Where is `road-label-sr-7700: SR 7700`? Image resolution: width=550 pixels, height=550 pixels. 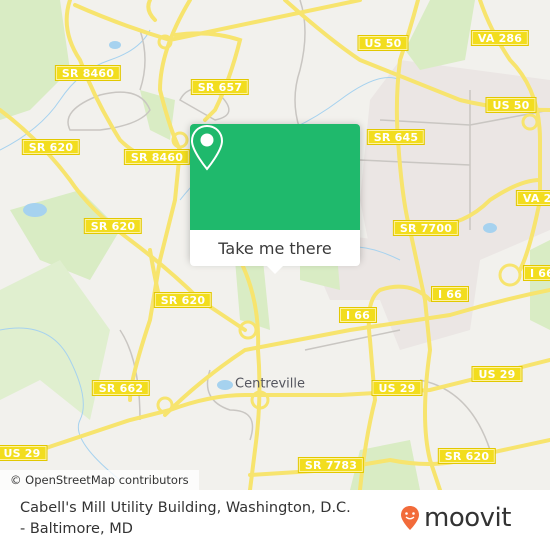 road-label-sr-7700: SR 7700 is located at coordinates (426, 228).